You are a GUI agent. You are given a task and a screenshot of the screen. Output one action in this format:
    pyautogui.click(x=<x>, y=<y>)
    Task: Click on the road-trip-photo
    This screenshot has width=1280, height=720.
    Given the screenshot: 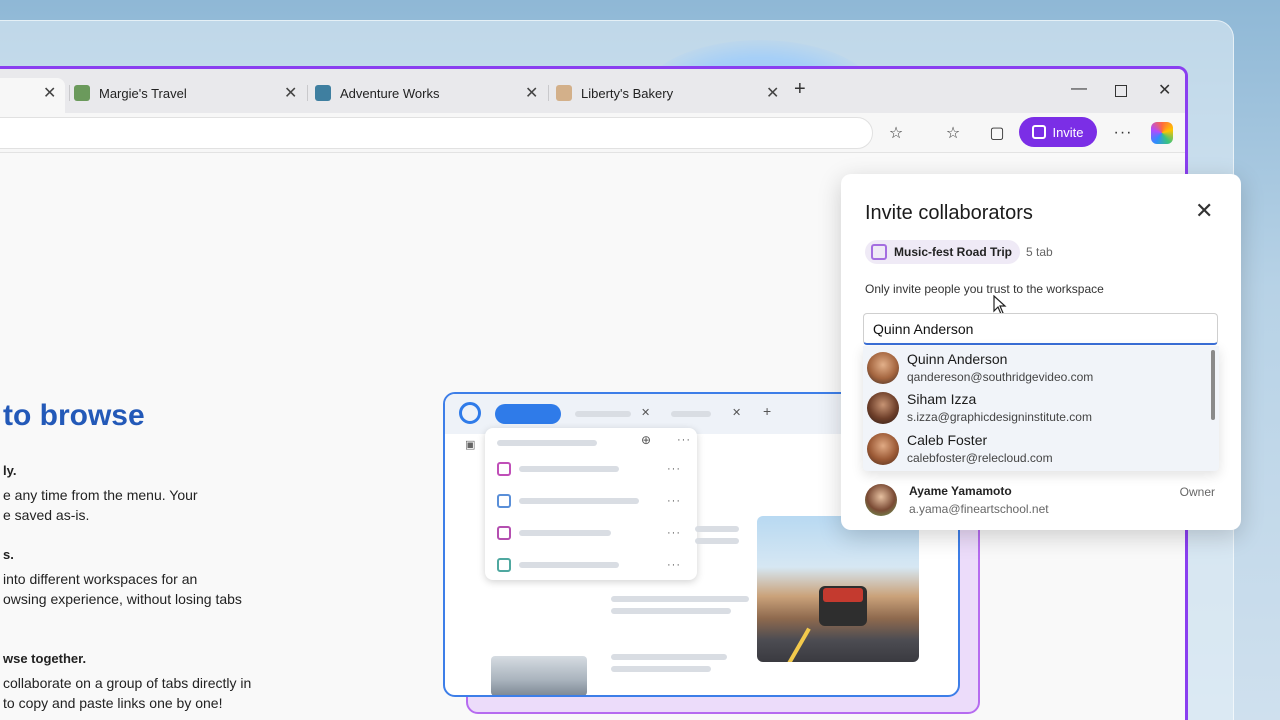 What is the action you would take?
    pyautogui.click(x=838, y=589)
    